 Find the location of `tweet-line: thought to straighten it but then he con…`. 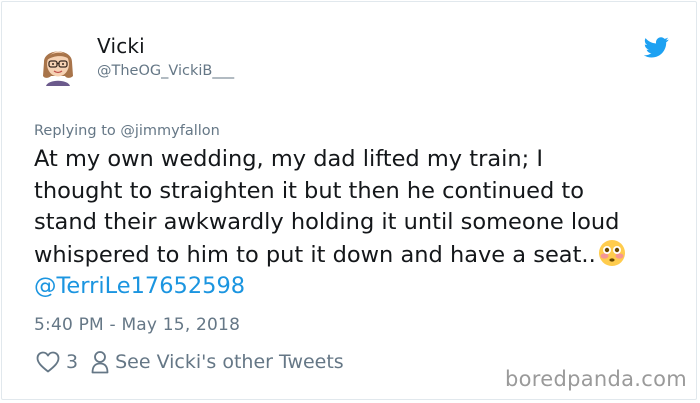

tweet-line: thought to straighten it but then he con… is located at coordinates (309, 190).